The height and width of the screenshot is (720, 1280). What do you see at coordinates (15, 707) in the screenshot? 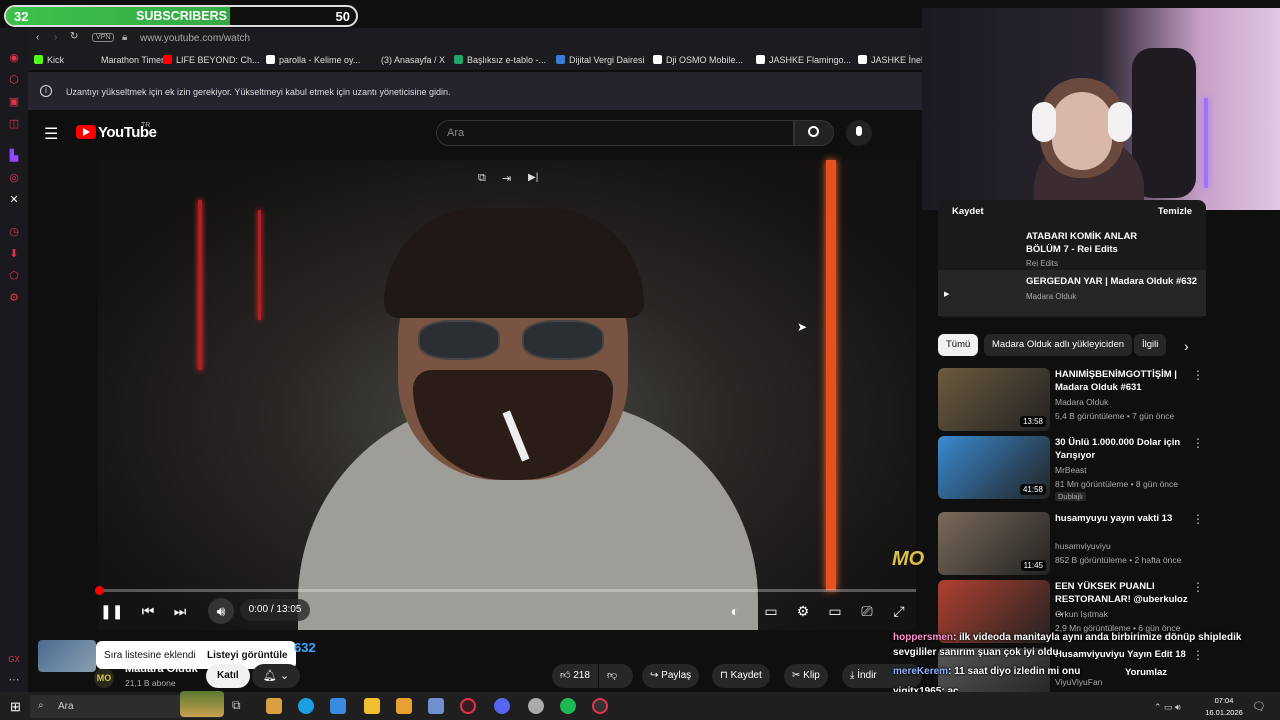
I see `windows-start-icon: ⊞` at bounding box center [15, 707].